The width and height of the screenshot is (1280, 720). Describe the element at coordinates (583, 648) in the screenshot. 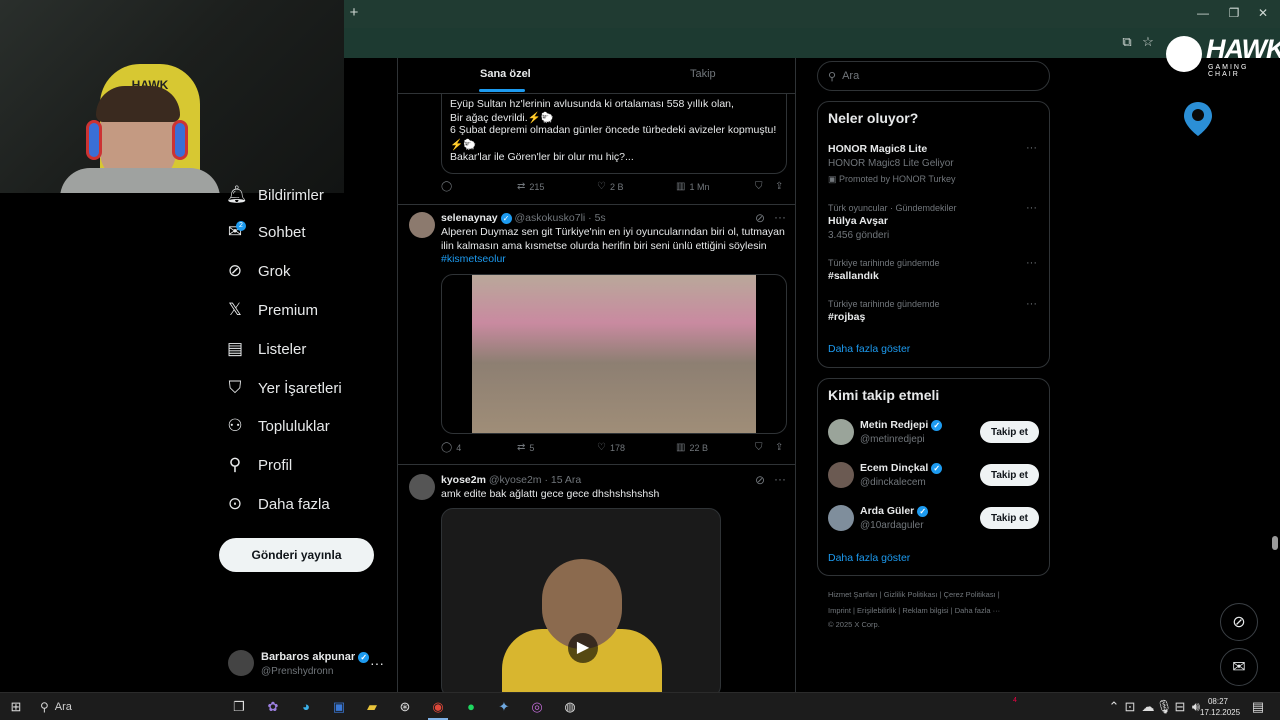

I see `play-icon: ▶` at that location.